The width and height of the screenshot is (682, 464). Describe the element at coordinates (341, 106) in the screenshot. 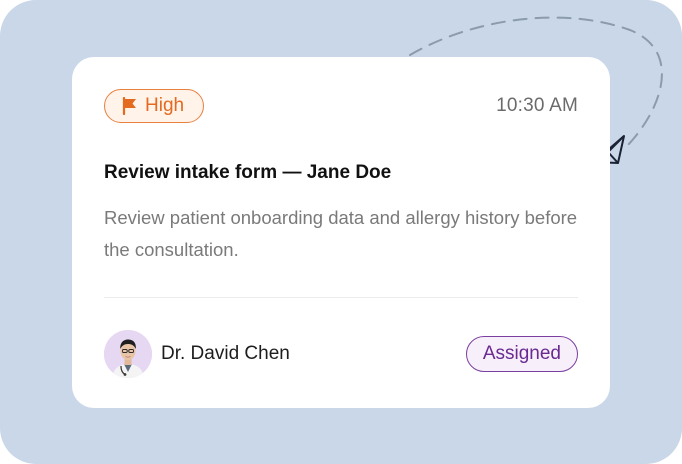

I see `card-header: High 10:30 AM` at that location.